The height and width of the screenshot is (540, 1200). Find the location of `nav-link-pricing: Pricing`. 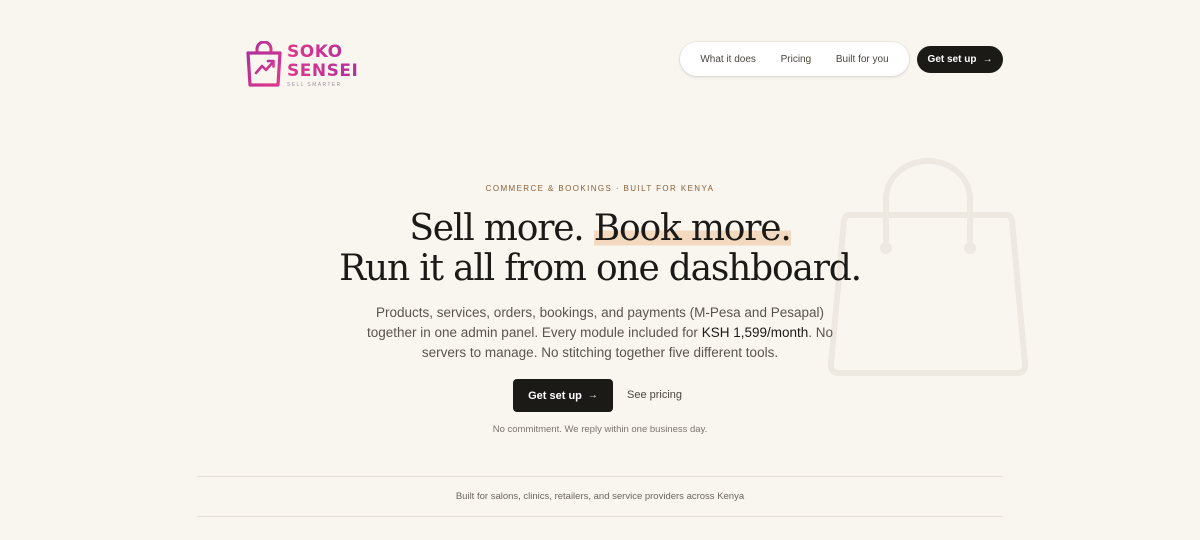

nav-link-pricing: Pricing is located at coordinates (796, 59).